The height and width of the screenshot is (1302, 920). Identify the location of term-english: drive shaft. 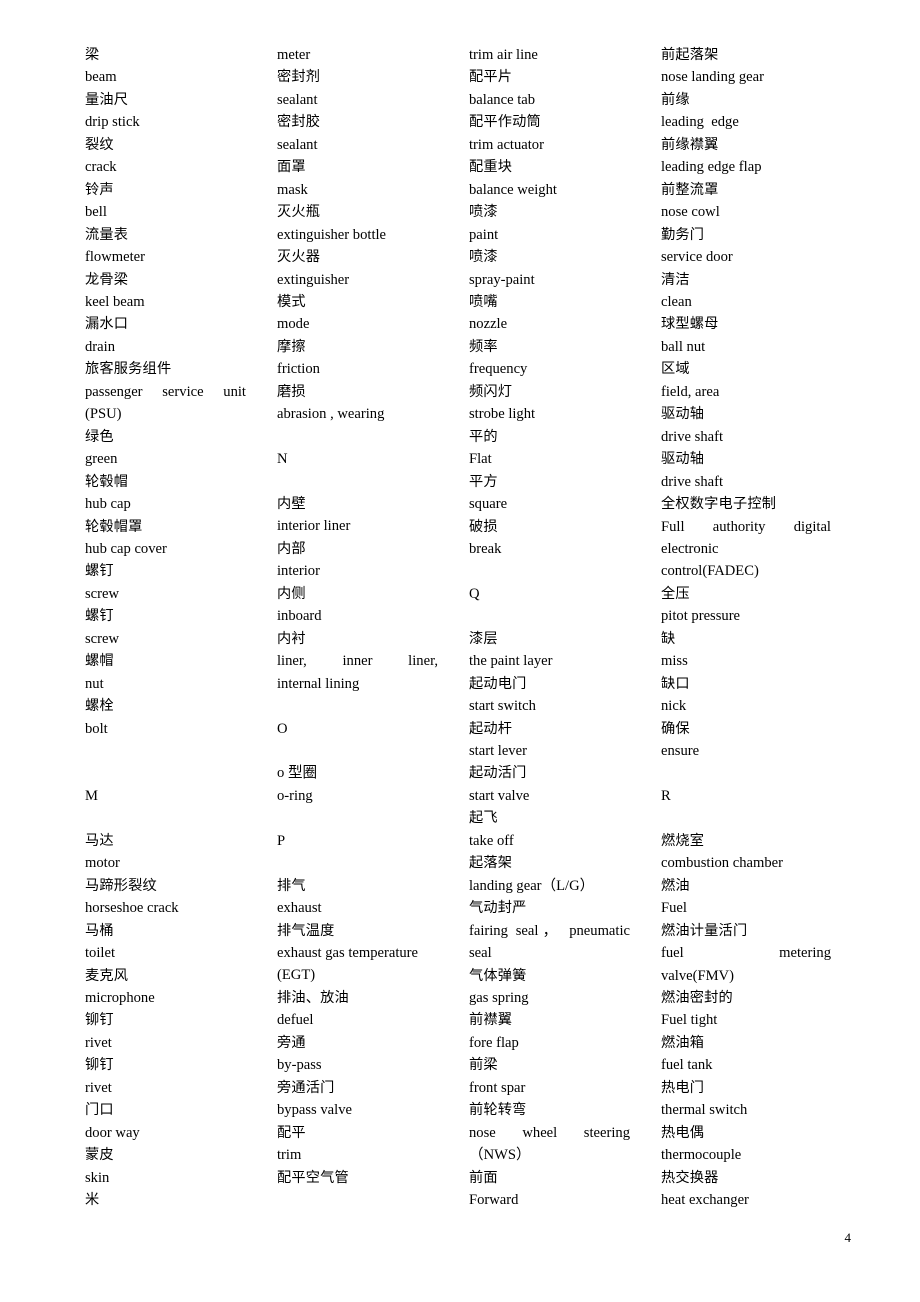
(692, 436).